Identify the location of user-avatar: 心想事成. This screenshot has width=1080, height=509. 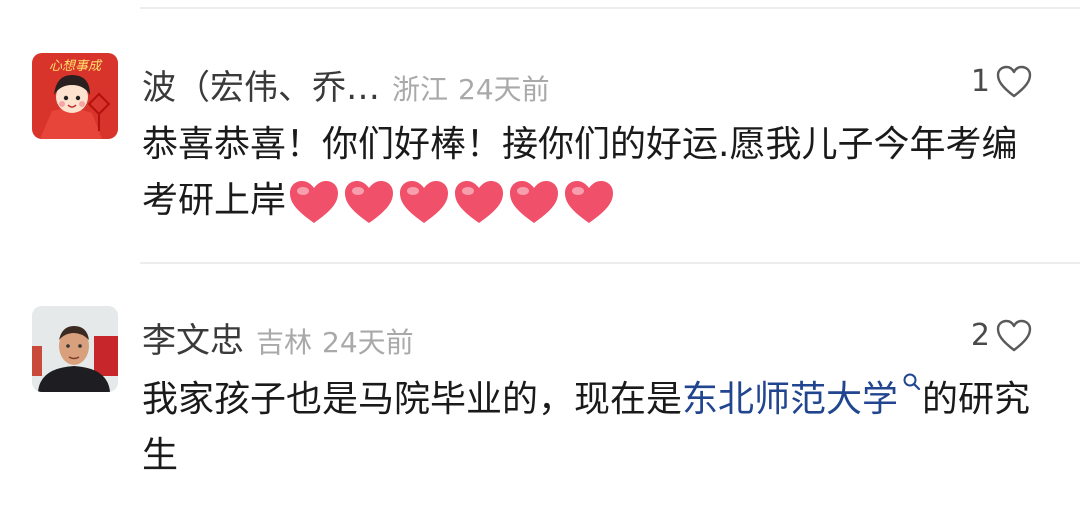
(75, 96).